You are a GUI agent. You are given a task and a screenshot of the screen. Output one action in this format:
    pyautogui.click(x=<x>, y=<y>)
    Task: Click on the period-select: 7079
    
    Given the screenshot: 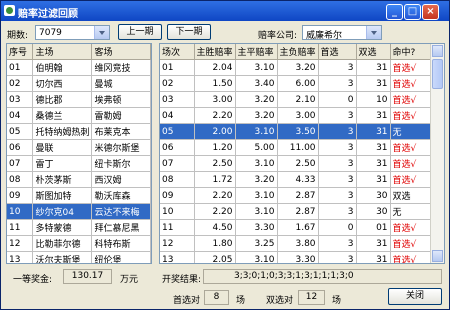 What is the action you would take?
    pyautogui.click(x=72, y=32)
    